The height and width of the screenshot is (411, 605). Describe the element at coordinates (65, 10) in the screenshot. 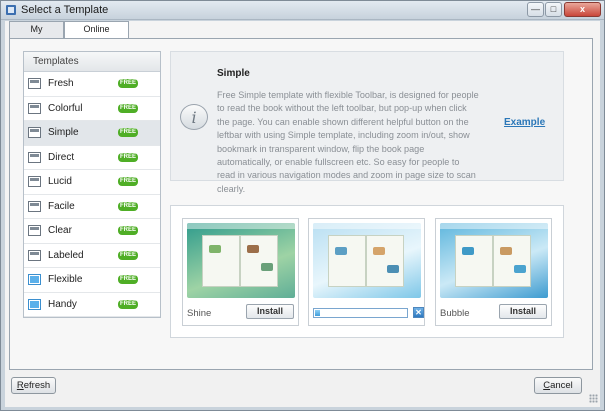

I see `window-title: Select a Template` at that location.